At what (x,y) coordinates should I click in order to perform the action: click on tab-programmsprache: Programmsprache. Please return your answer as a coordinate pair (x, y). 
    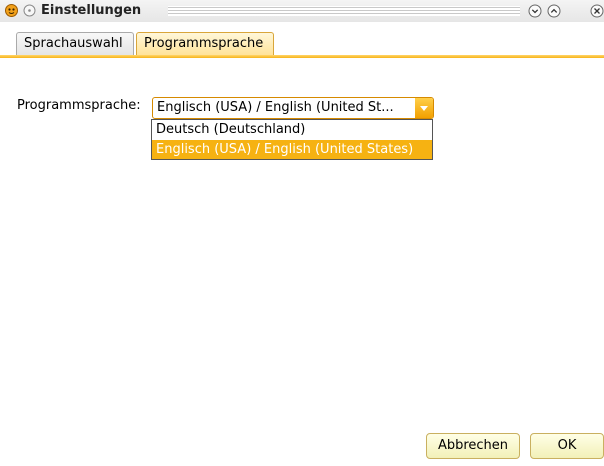
    Looking at the image, I should click on (205, 43).